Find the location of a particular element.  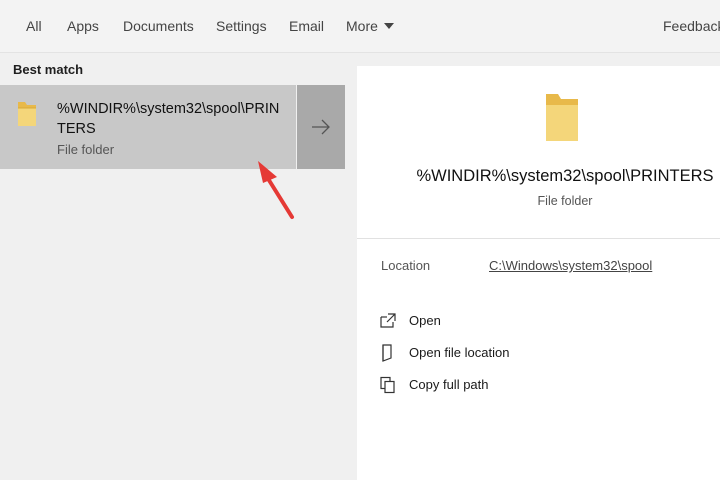

location-link: C:\Windows\system32\spool is located at coordinates (570, 265).